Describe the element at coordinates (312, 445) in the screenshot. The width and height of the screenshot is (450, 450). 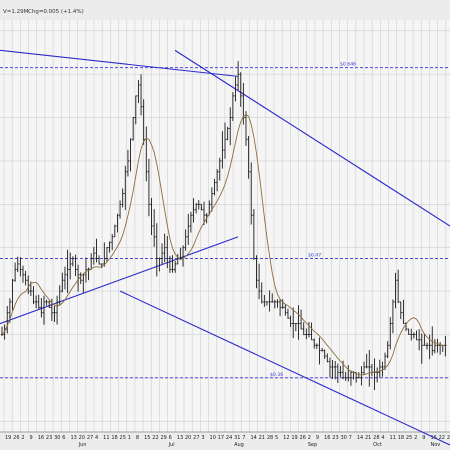
I see `month-label: Sep` at that location.